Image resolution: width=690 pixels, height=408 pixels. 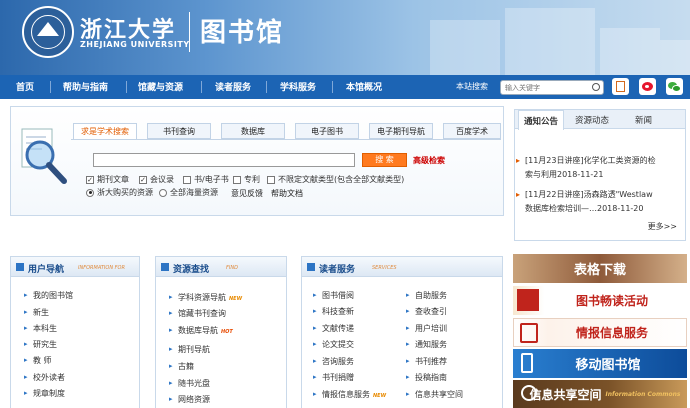 What do you see at coordinates (298, 86) in the screenshot?
I see `nav-subject-services: 学科服务` at bounding box center [298, 86].